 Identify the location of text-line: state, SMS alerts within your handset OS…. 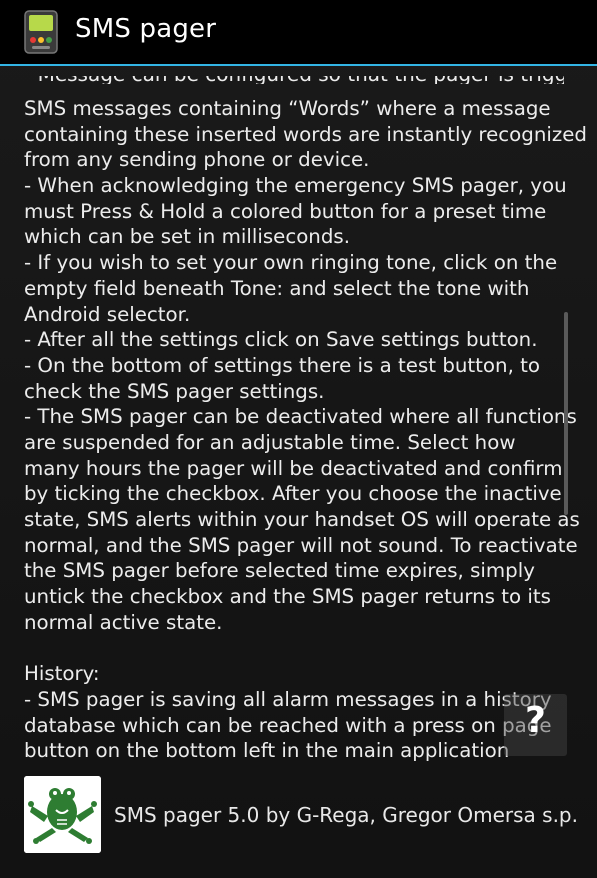
(302, 519).